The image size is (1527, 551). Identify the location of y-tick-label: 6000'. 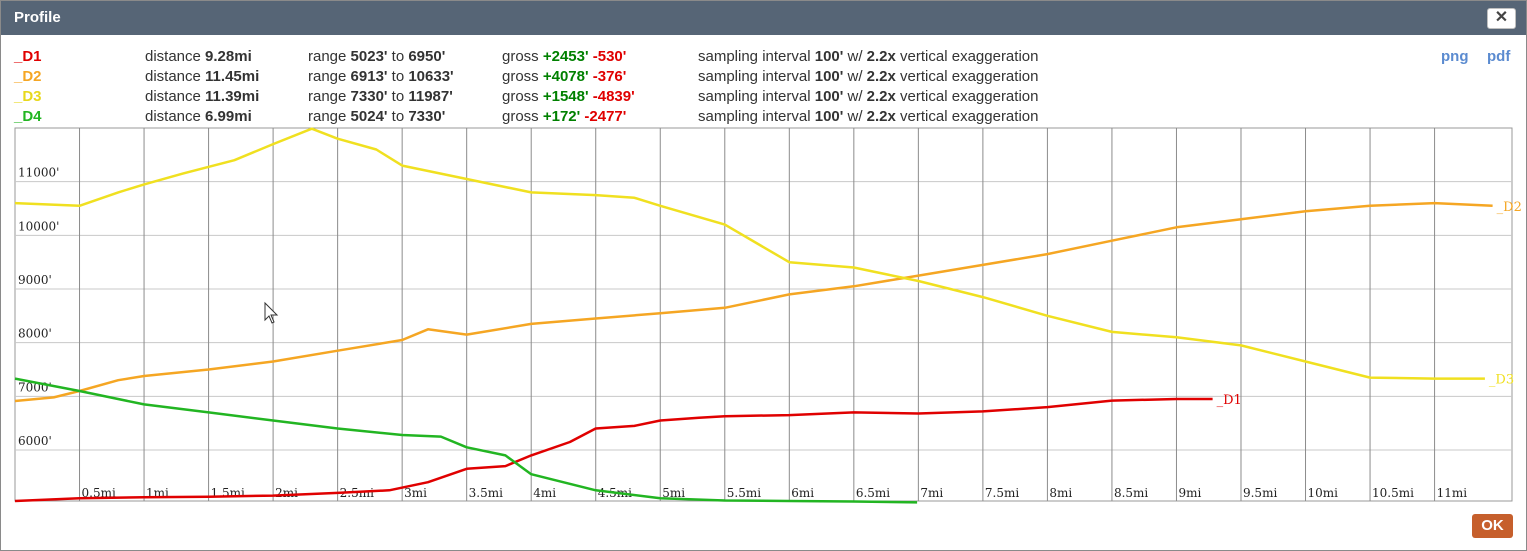
(35, 441).